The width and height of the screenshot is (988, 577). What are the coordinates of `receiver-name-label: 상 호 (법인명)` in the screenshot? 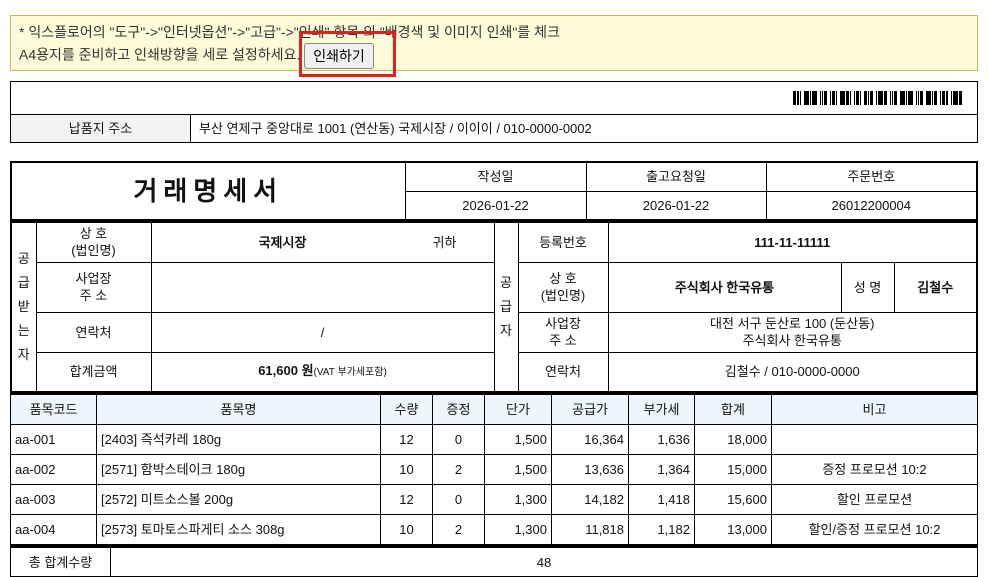 It's located at (93, 242).